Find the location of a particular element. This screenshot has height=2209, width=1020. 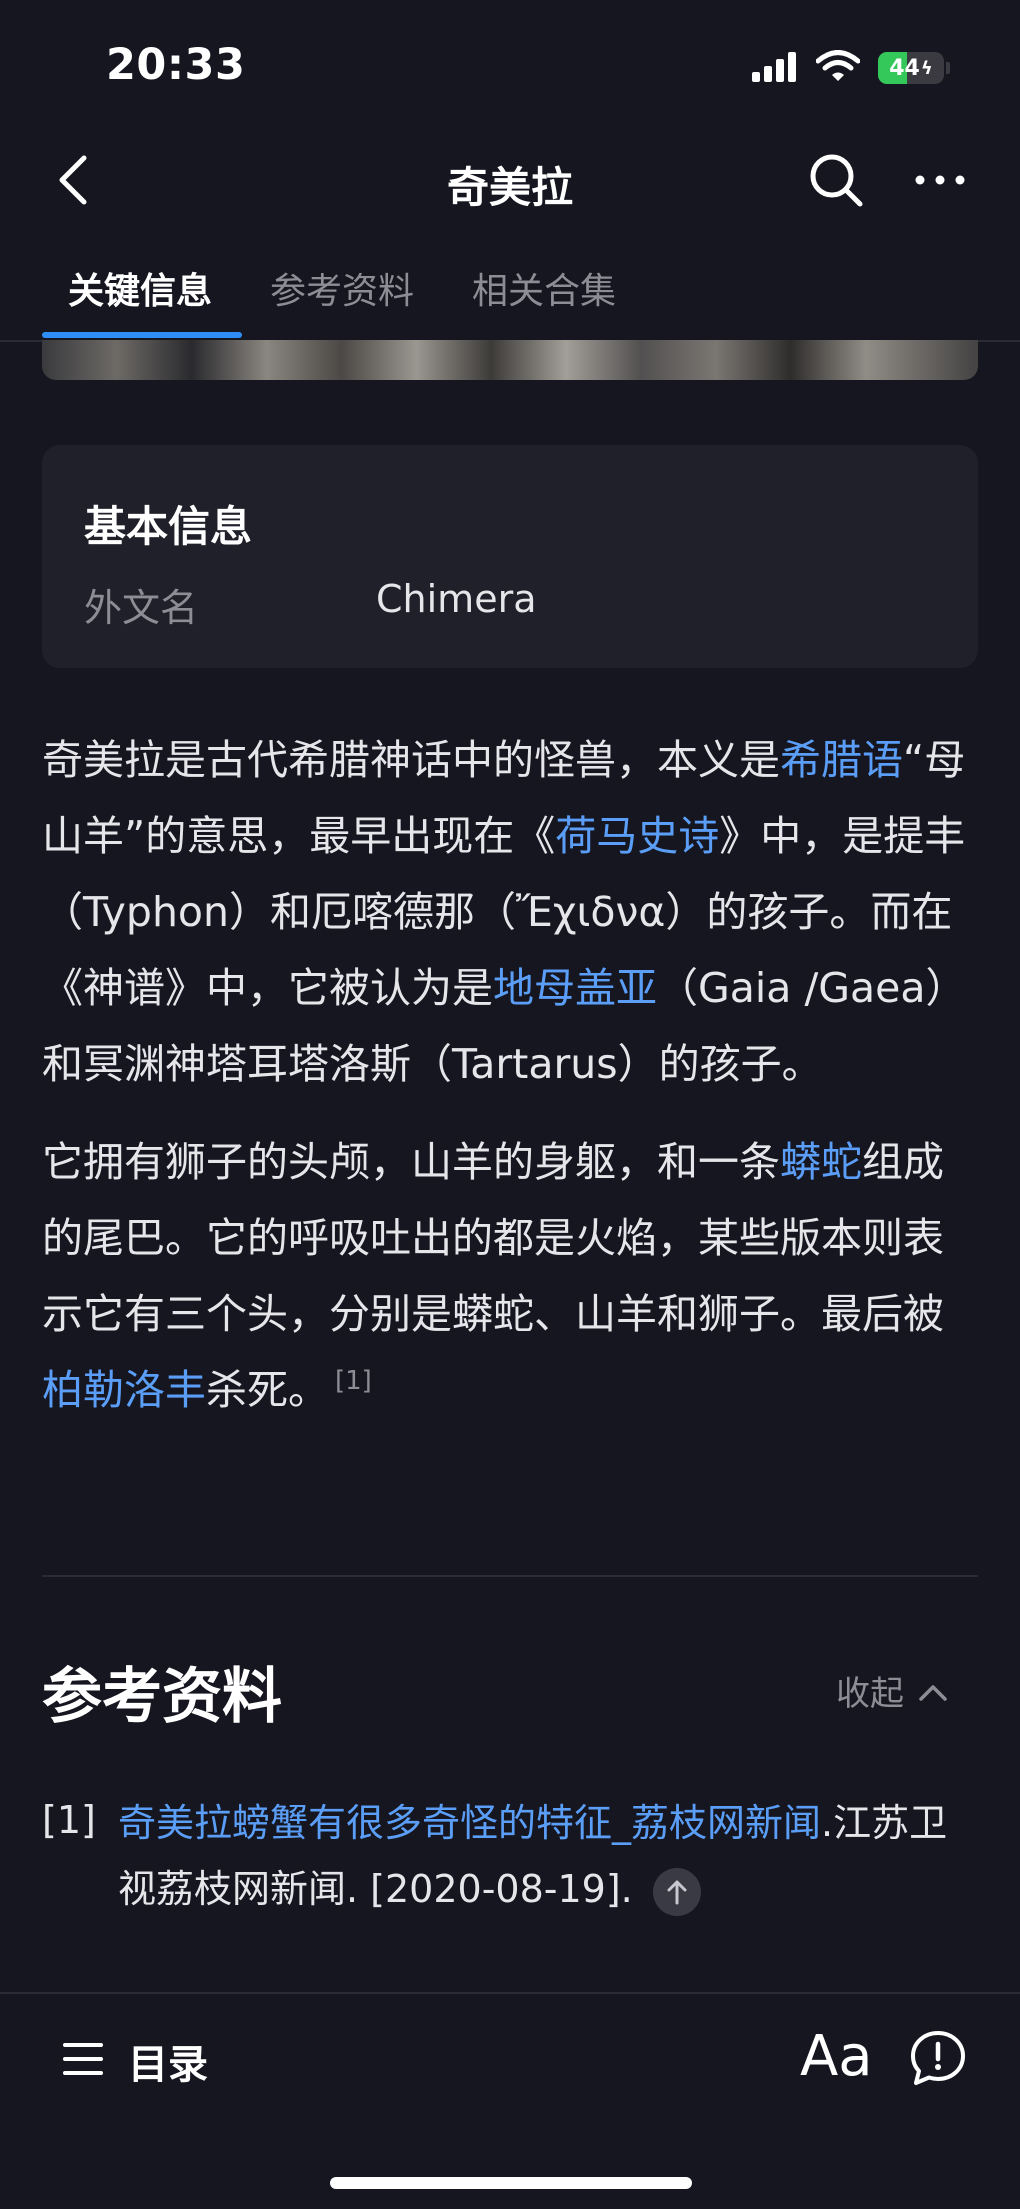

section-divider is located at coordinates (510, 1576).